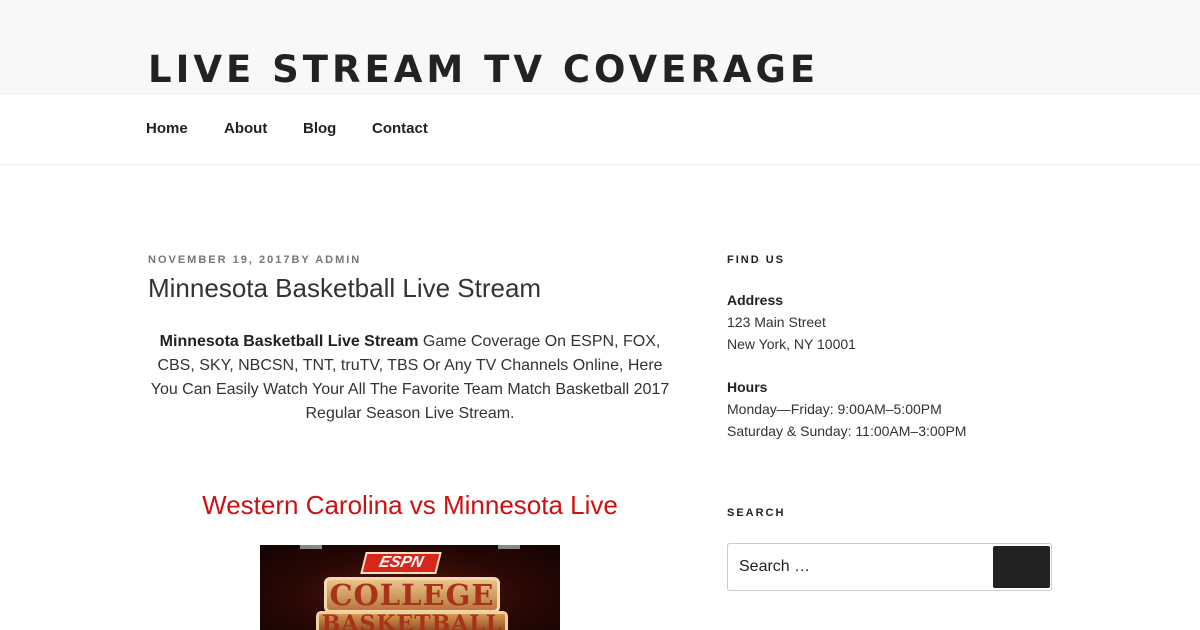  What do you see at coordinates (245, 128) in the screenshot?
I see `nav-item-about: About` at bounding box center [245, 128].